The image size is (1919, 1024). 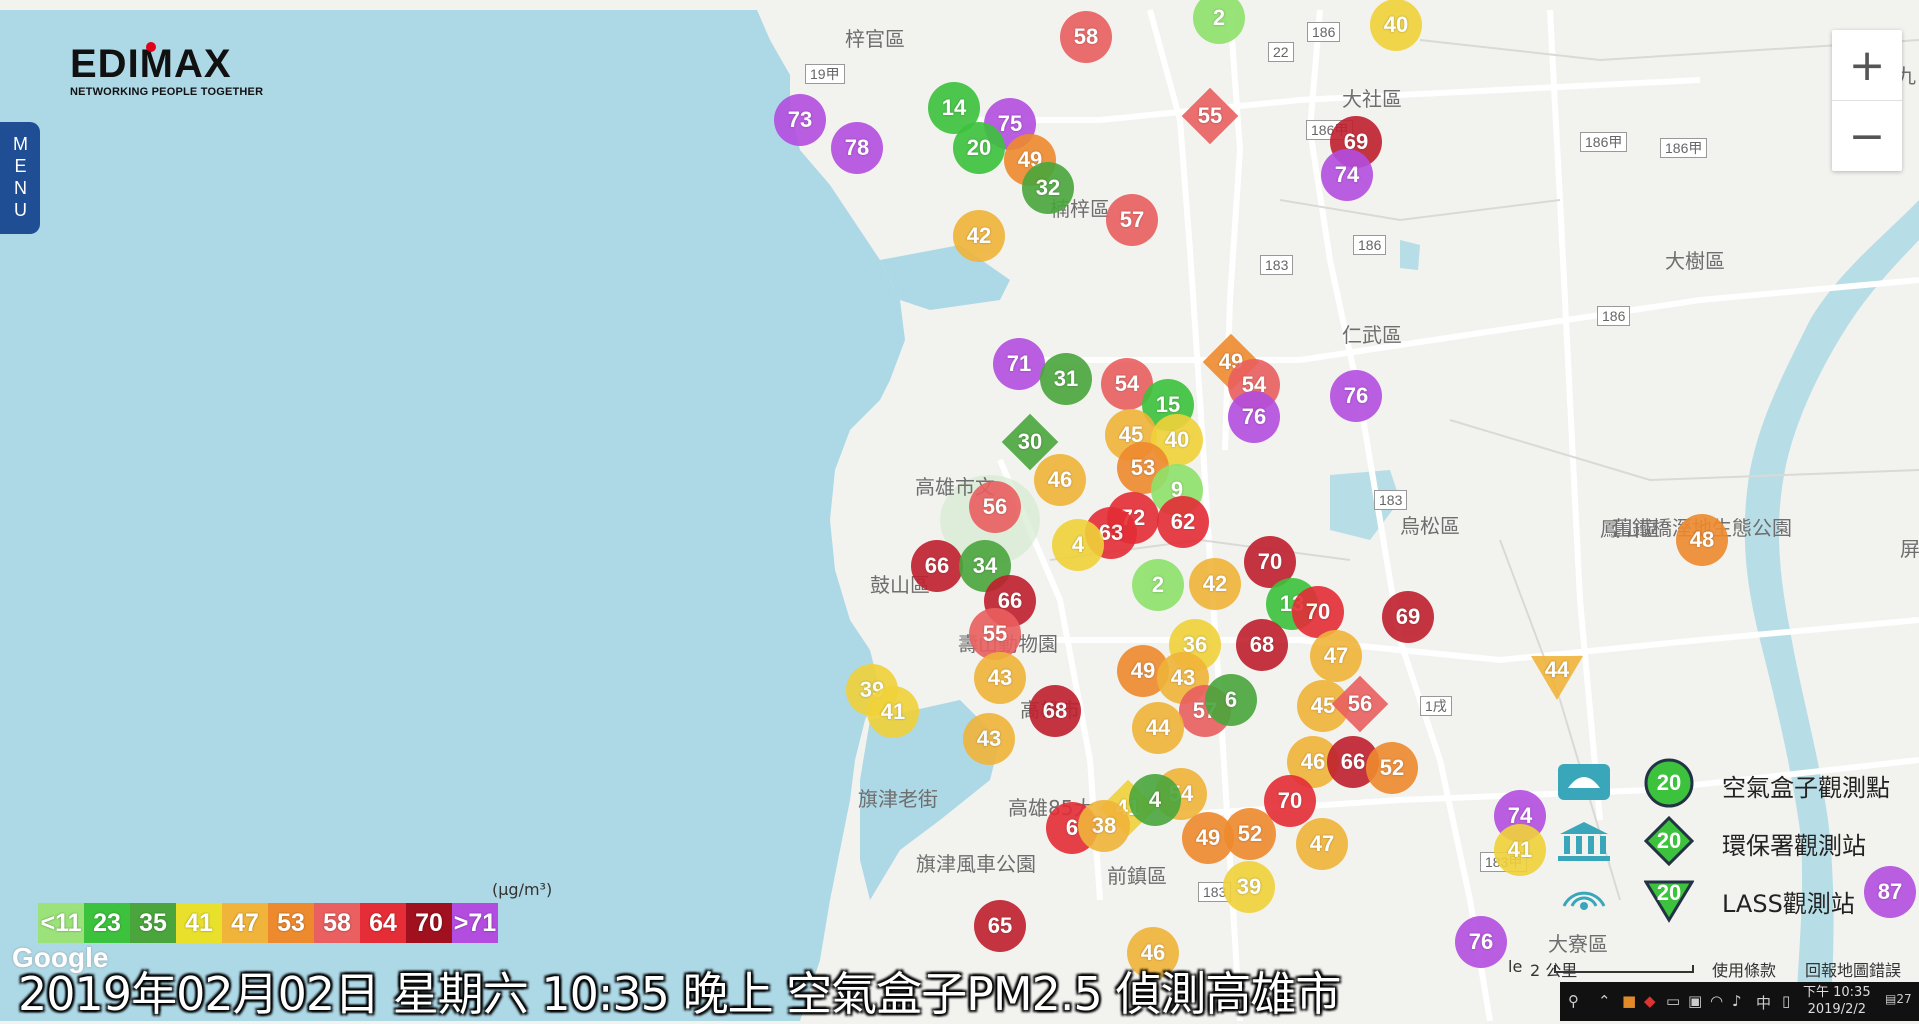 I want to click on terms-link: 使用條款, so click(x=1744, y=969).